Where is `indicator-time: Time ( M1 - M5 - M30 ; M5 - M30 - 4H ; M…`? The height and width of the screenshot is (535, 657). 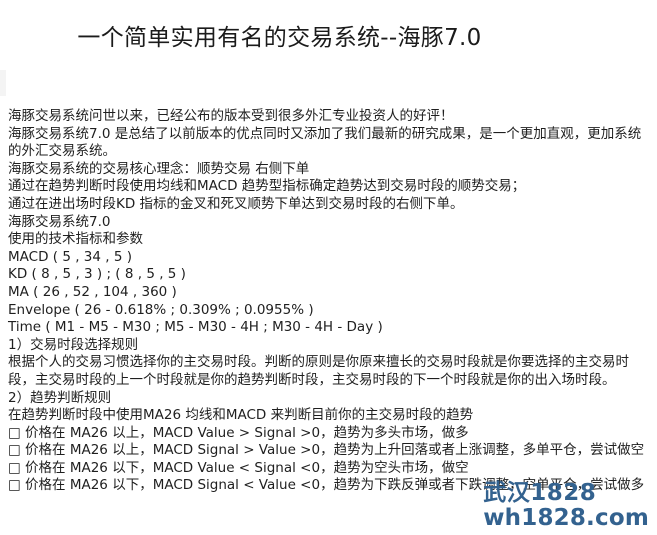 indicator-time: Time ( M1 - M5 - M30 ; M5 - M30 - 4H ; M… is located at coordinates (195, 327).